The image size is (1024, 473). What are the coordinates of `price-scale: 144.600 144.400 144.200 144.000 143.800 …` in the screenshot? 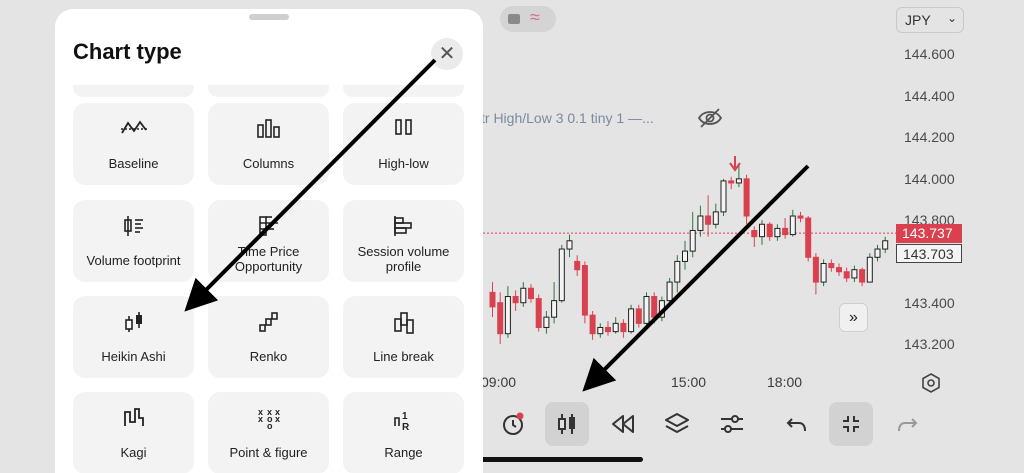 It's located at (934, 200).